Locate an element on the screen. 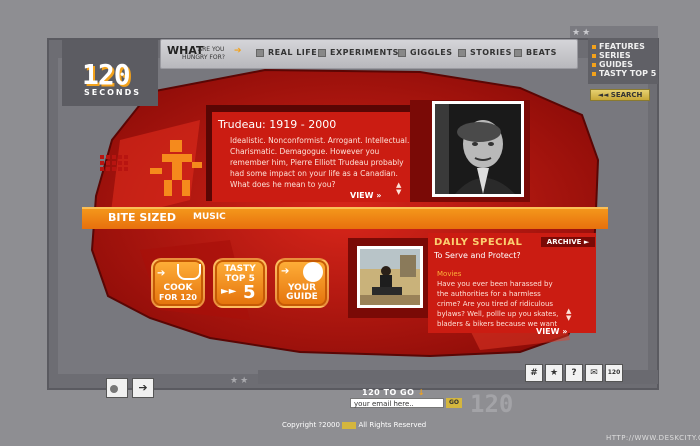 The width and height of the screenshot is (700, 446). guide-figure-icon is located at coordinates (313, 272).